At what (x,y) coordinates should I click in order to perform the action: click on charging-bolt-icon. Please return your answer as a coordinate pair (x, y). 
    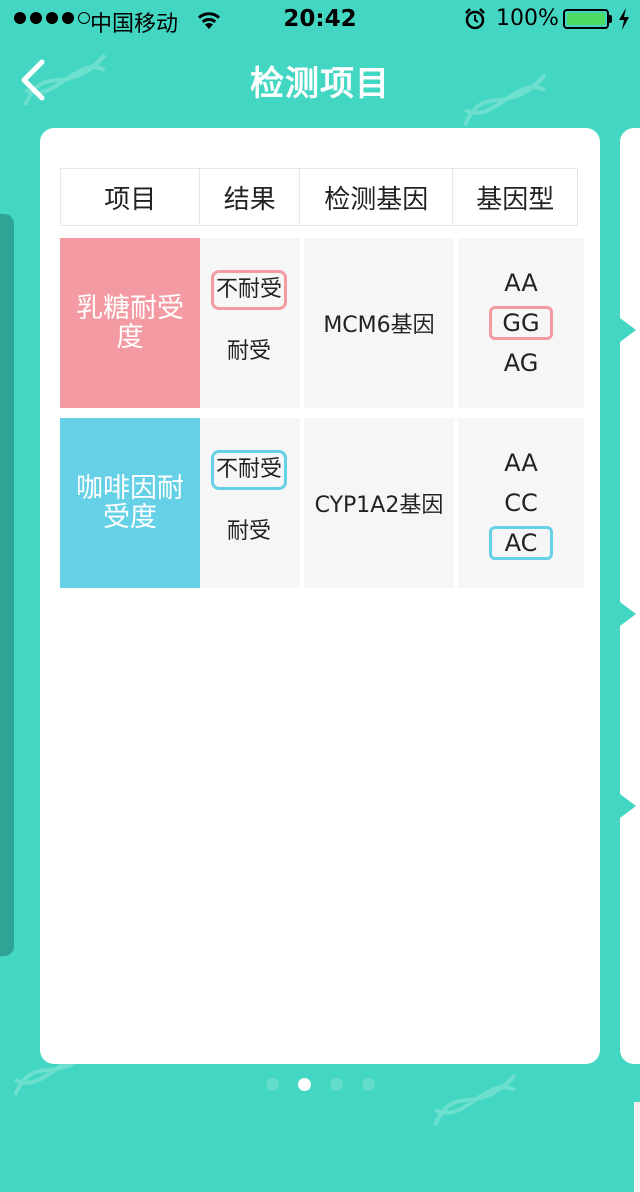
    Looking at the image, I should click on (624, 19).